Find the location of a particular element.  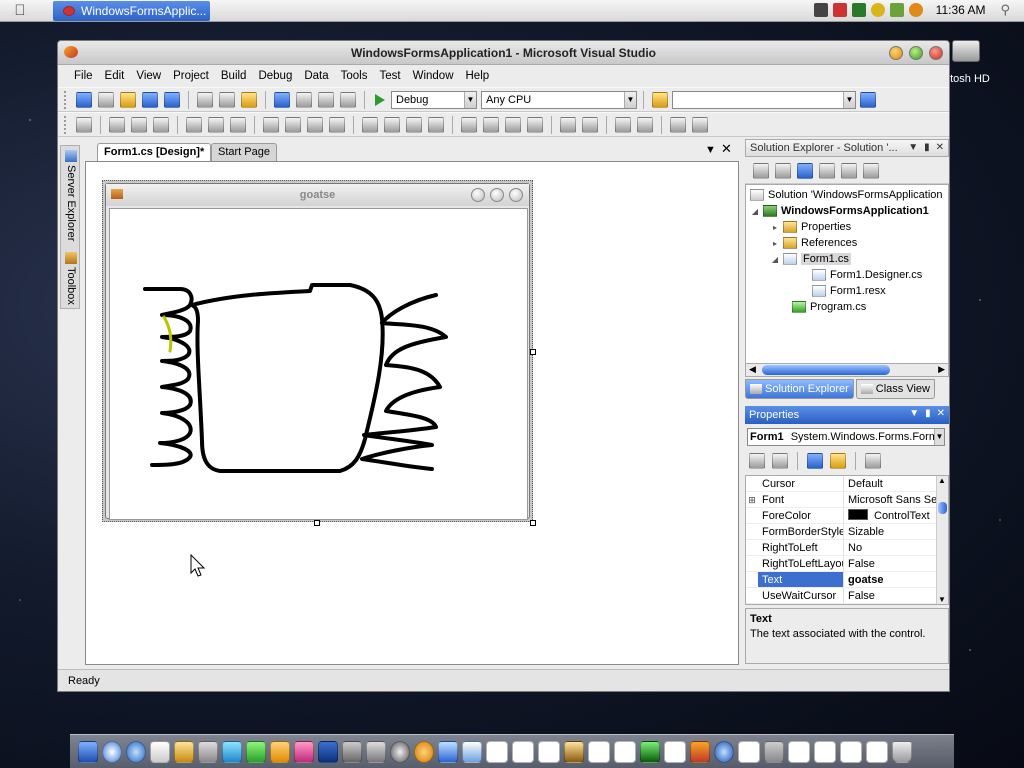

categorized-icon is located at coordinates (757, 461).